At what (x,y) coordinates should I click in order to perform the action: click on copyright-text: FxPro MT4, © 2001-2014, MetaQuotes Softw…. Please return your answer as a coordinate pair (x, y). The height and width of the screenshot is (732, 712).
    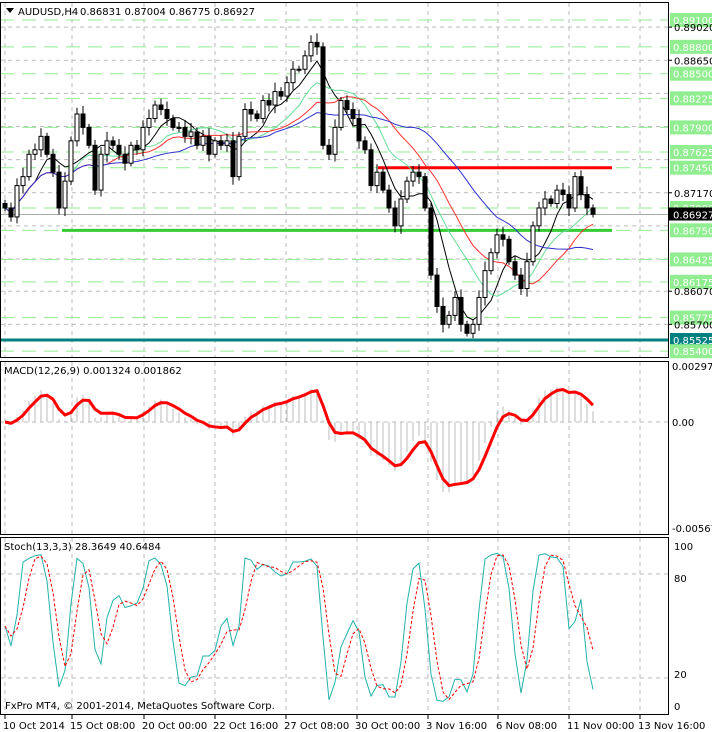
    Looking at the image, I should click on (140, 706).